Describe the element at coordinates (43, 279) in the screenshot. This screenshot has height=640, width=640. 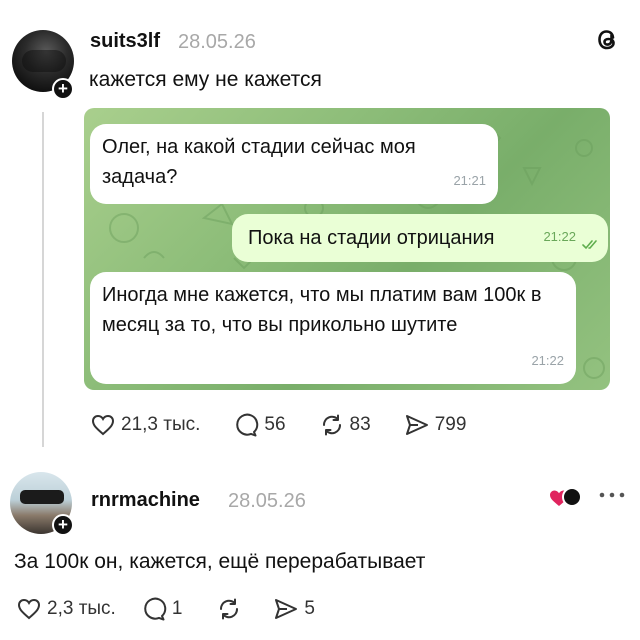
I see `thread-line` at that location.